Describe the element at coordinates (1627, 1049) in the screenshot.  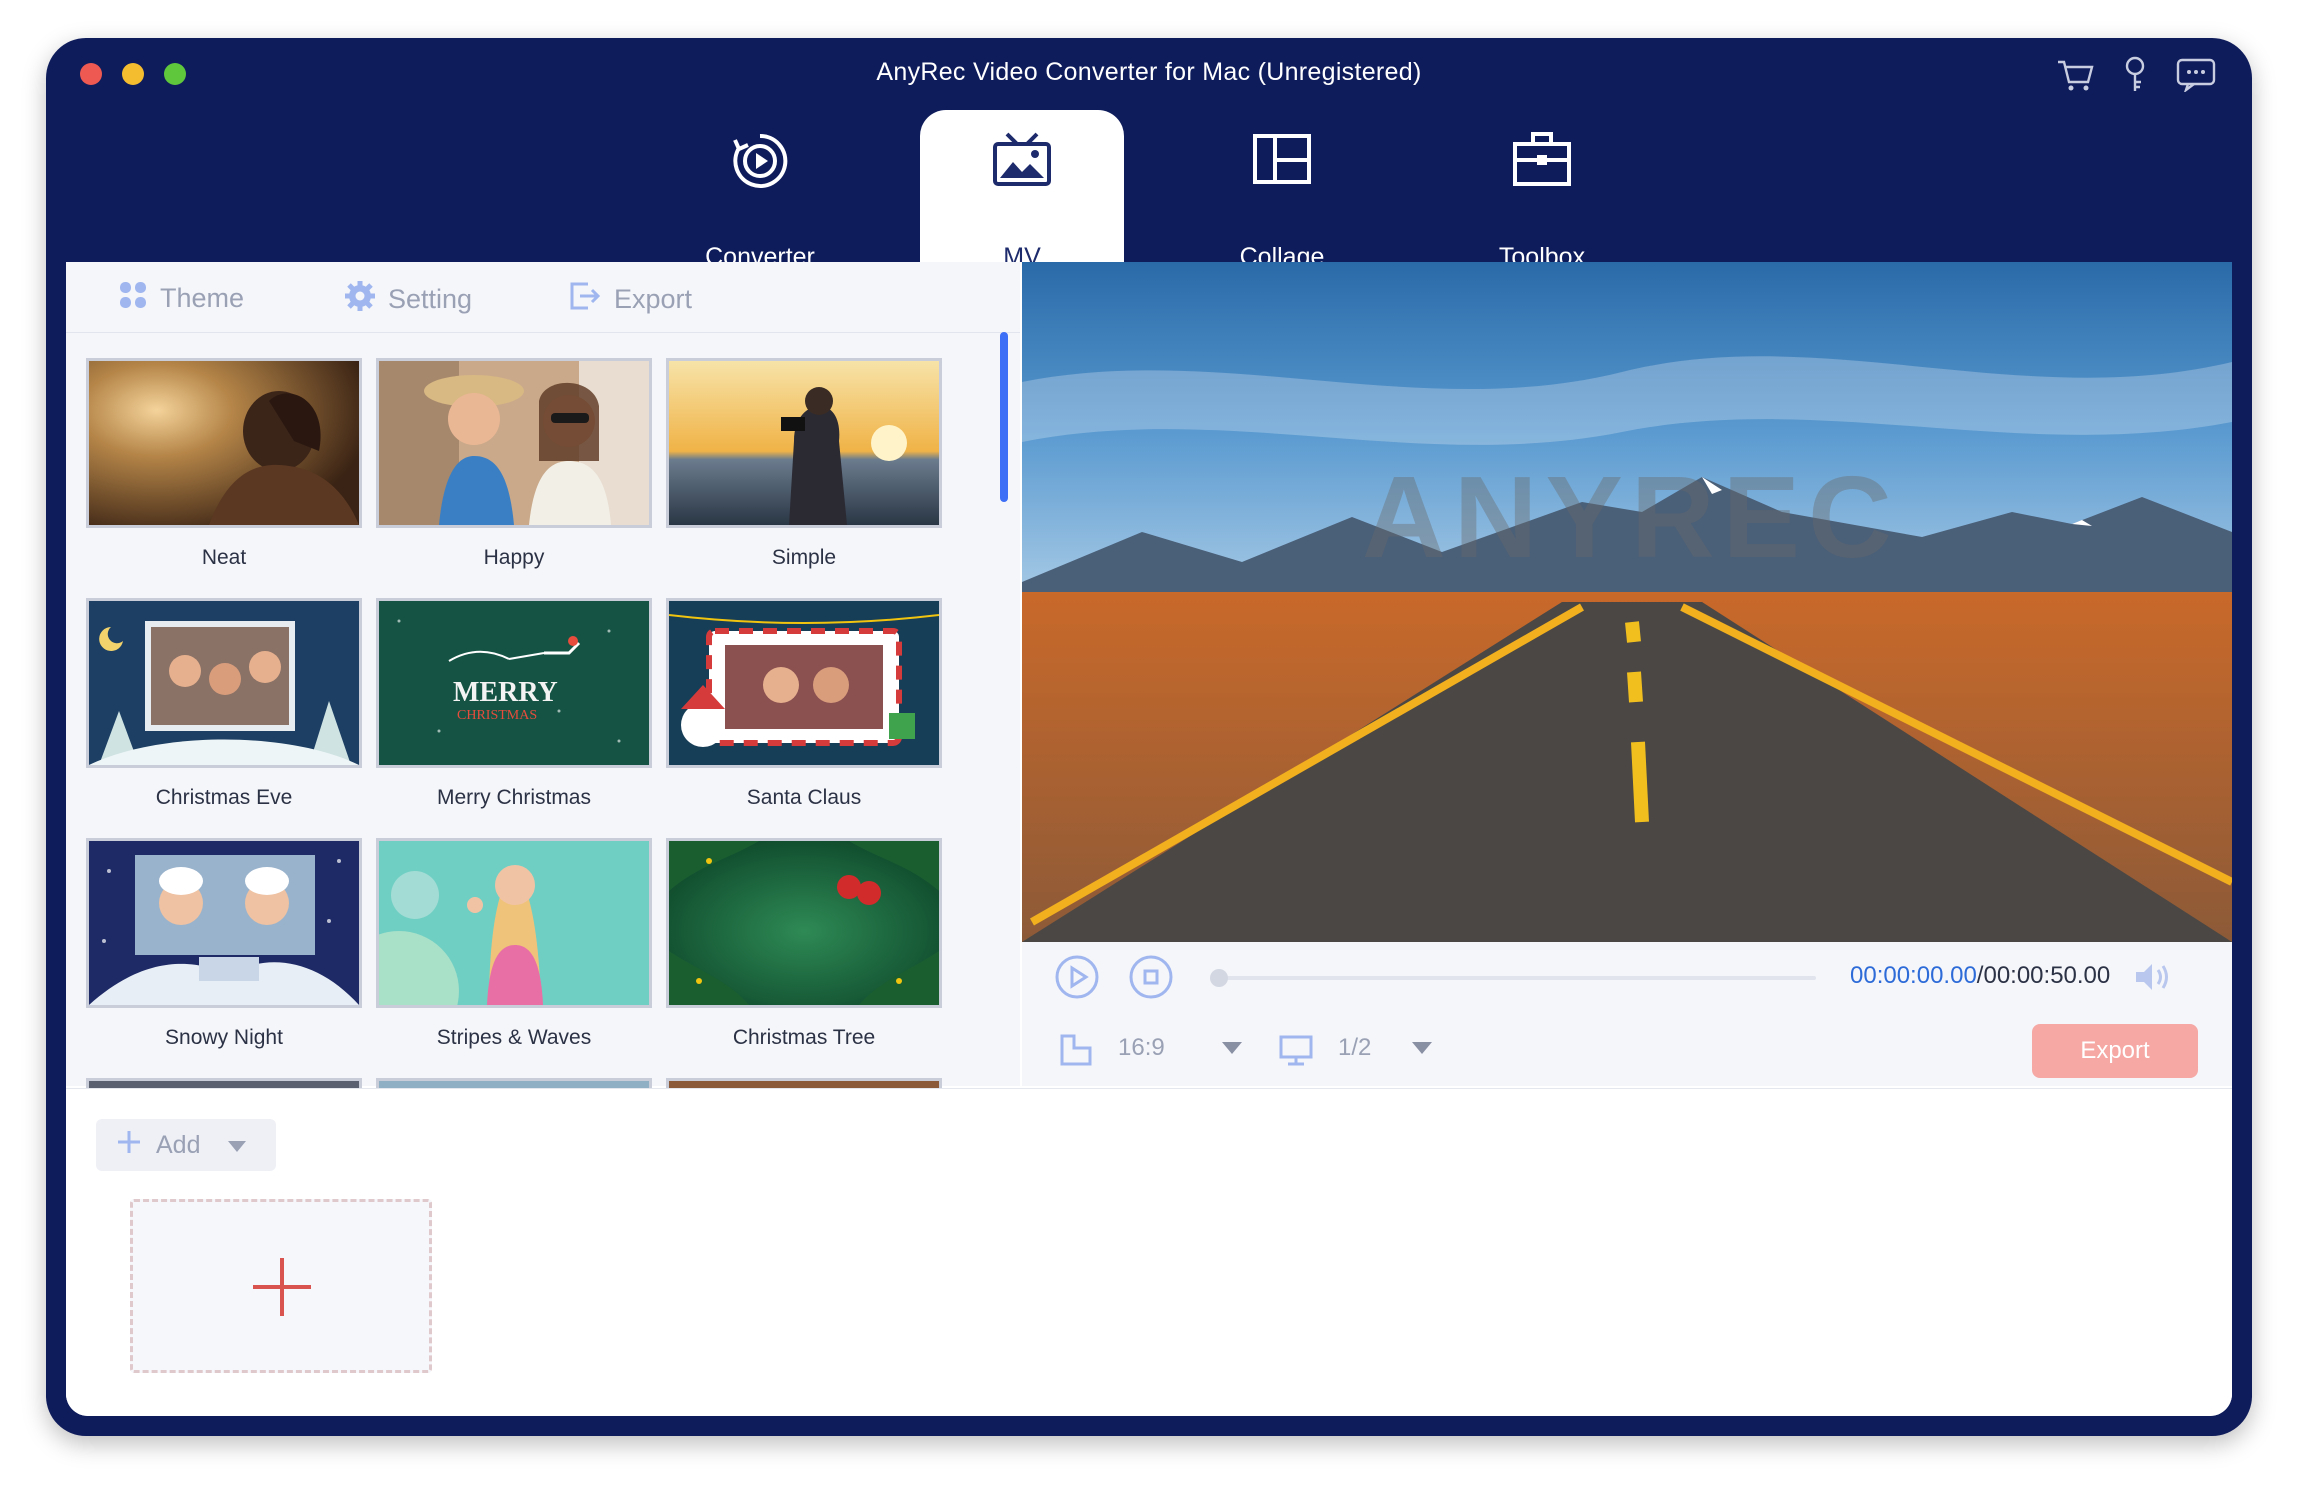
I see `output-controls: 16:9 1/2 Export` at that location.